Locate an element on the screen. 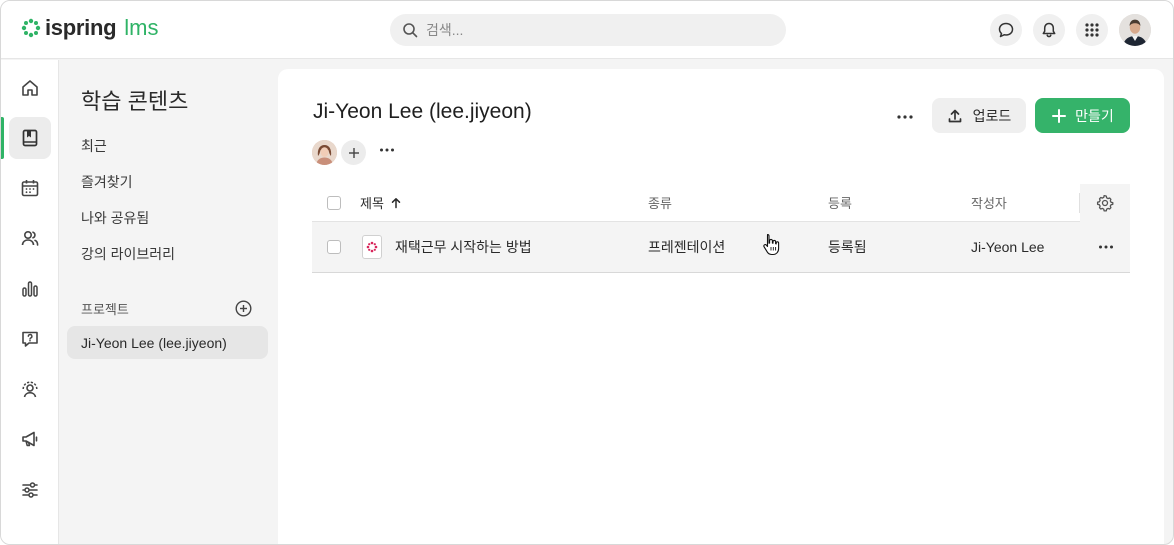 The height and width of the screenshot is (545, 1174). plus-circle-icon is located at coordinates (243, 308).